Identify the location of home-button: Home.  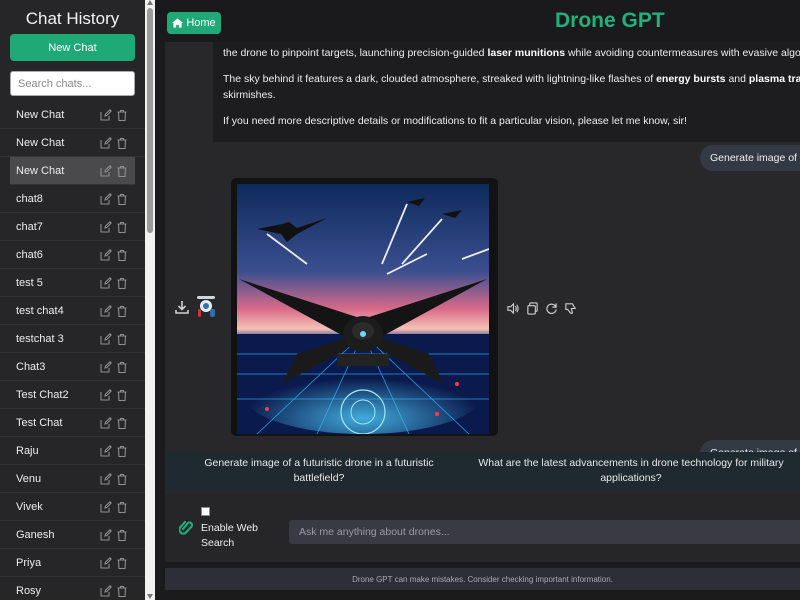
(194, 23).